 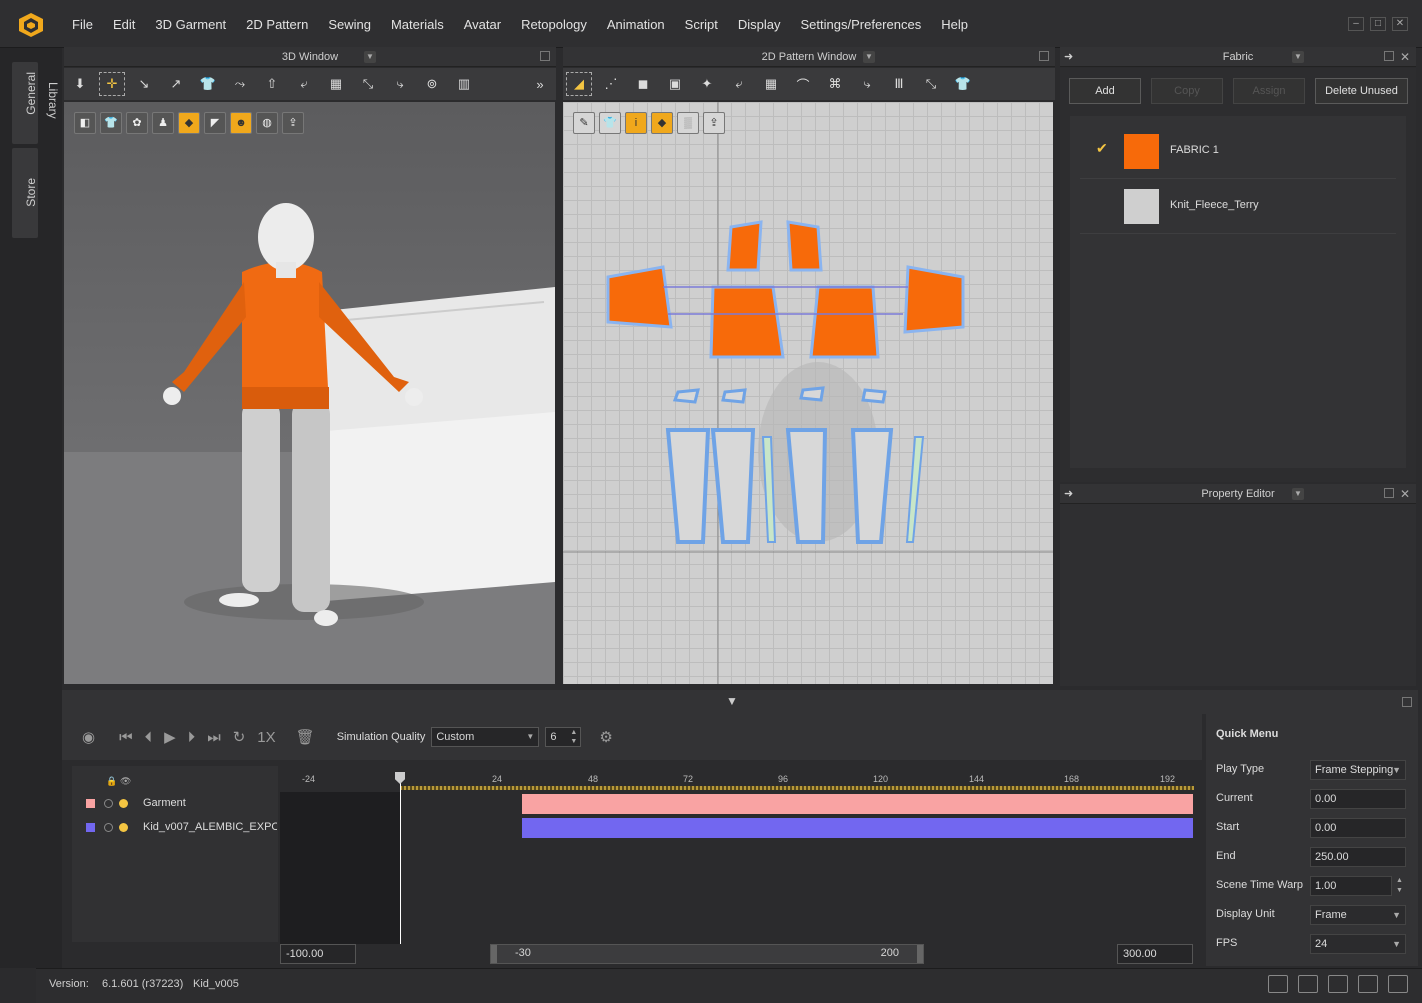 What do you see at coordinates (1358, 915) in the screenshot?
I see `display-unit-select: Frame ▼` at bounding box center [1358, 915].